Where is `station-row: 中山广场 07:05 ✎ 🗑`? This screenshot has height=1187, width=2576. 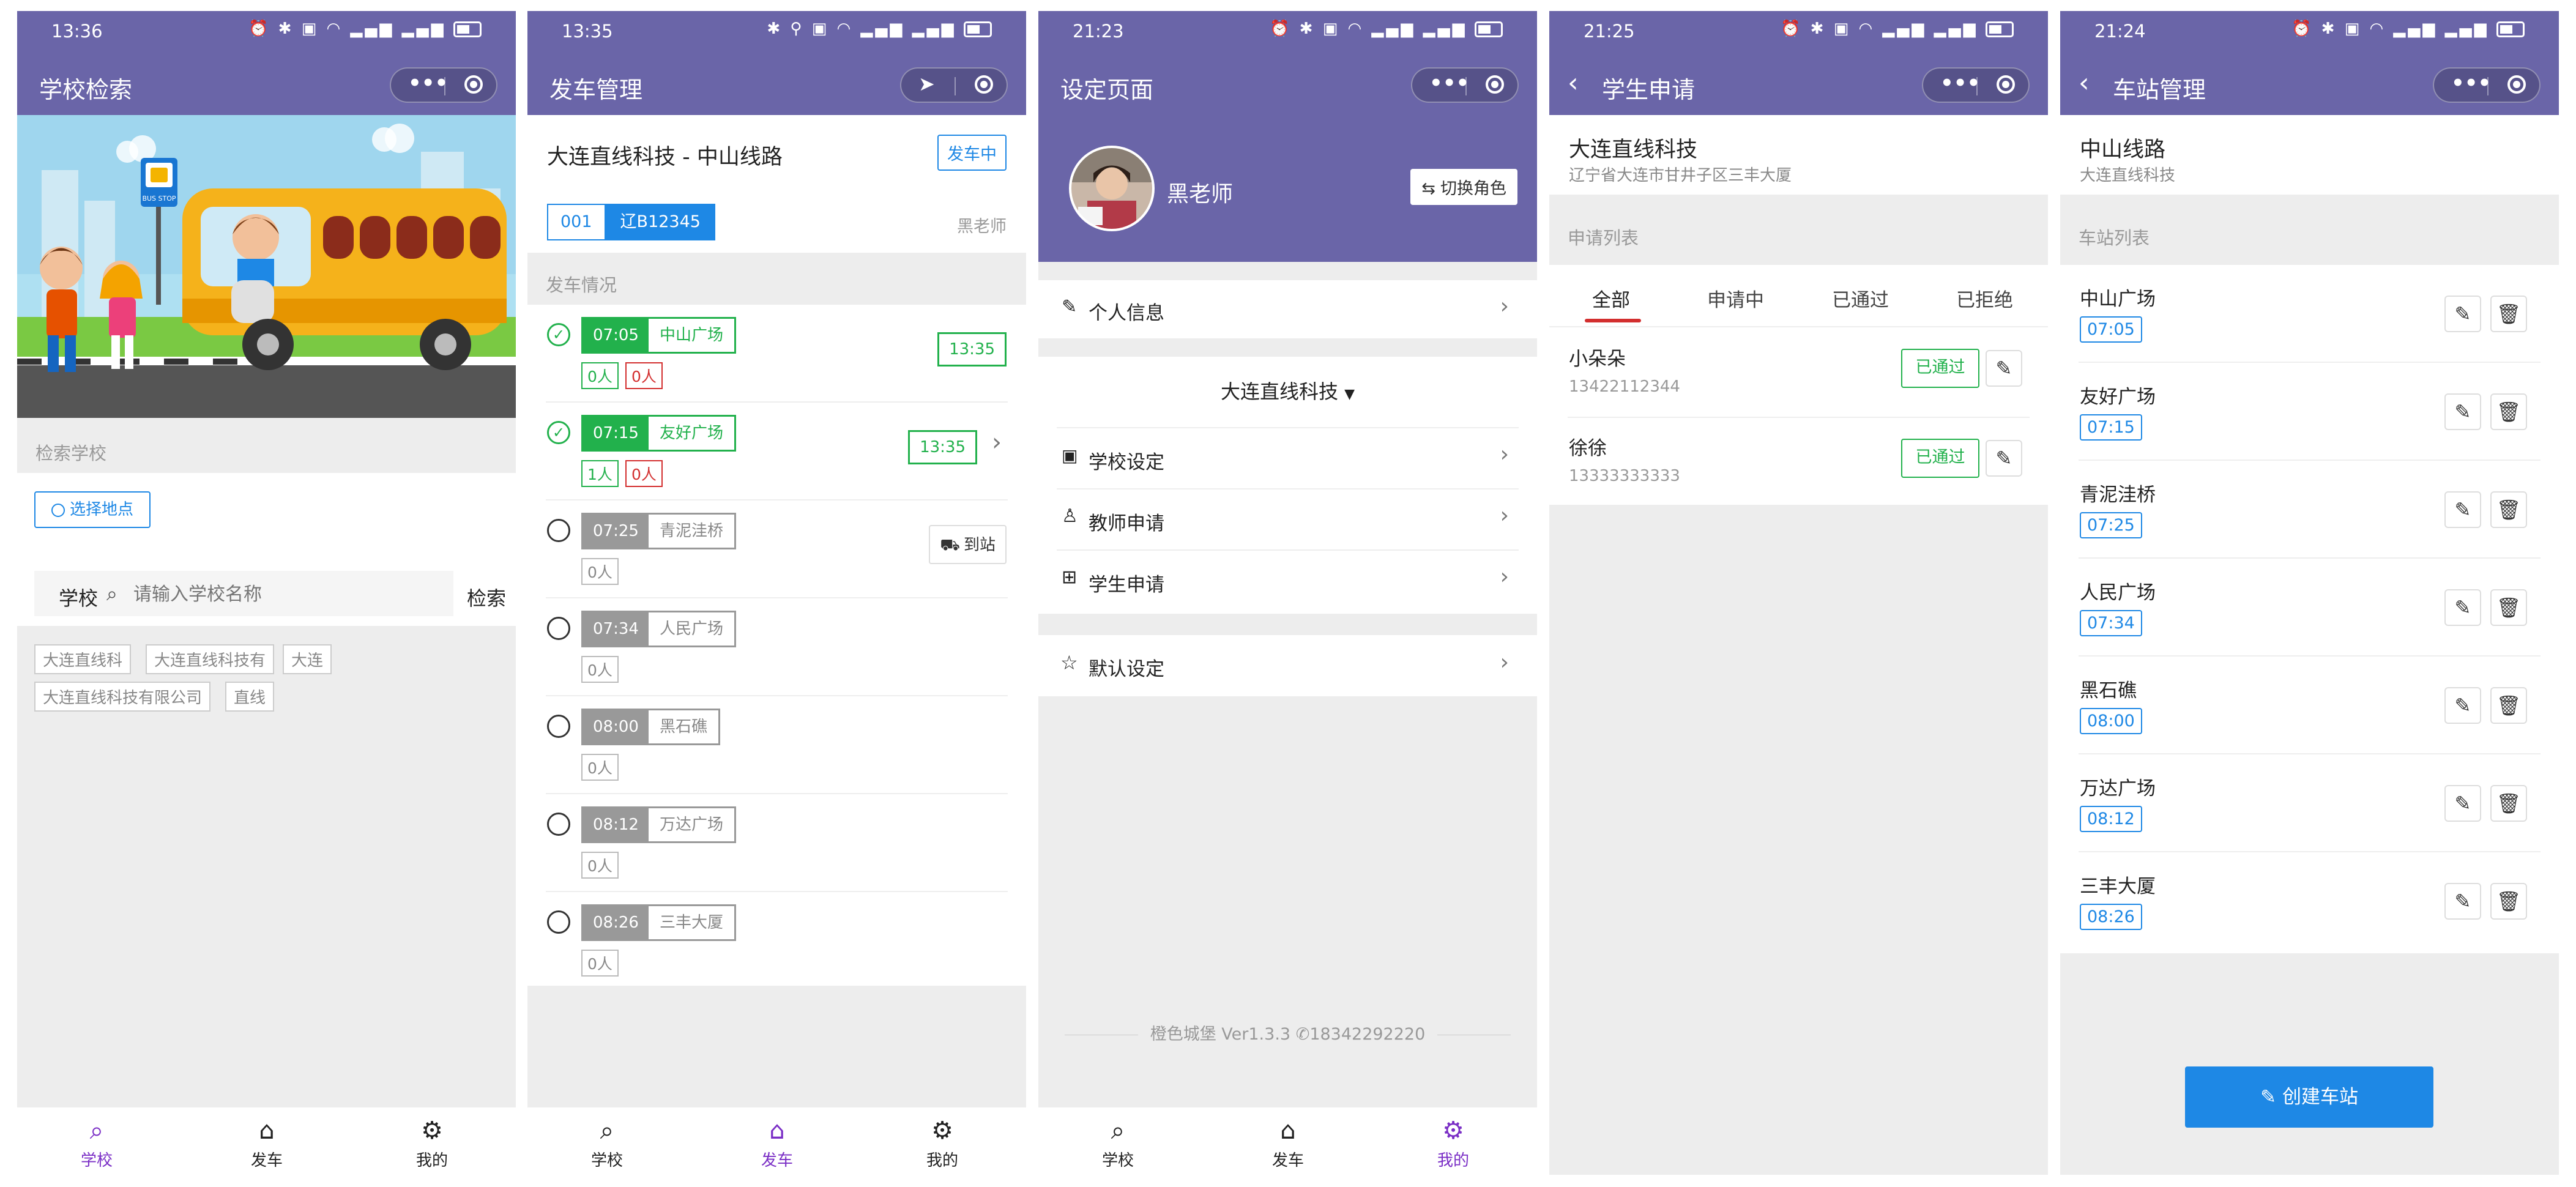
station-row: 中山广场 07:05 ✎ 🗑 is located at coordinates (2310, 314).